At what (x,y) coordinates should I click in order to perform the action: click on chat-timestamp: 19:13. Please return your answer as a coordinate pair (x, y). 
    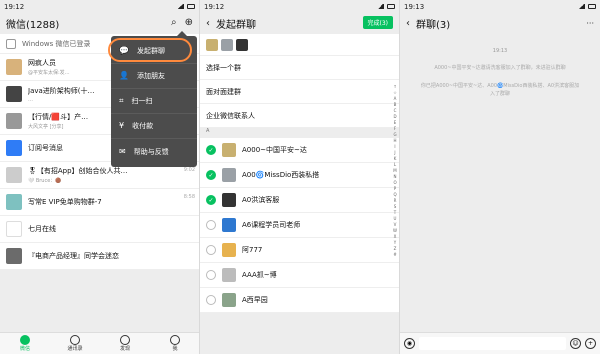
    Looking at the image, I should click on (500, 51).